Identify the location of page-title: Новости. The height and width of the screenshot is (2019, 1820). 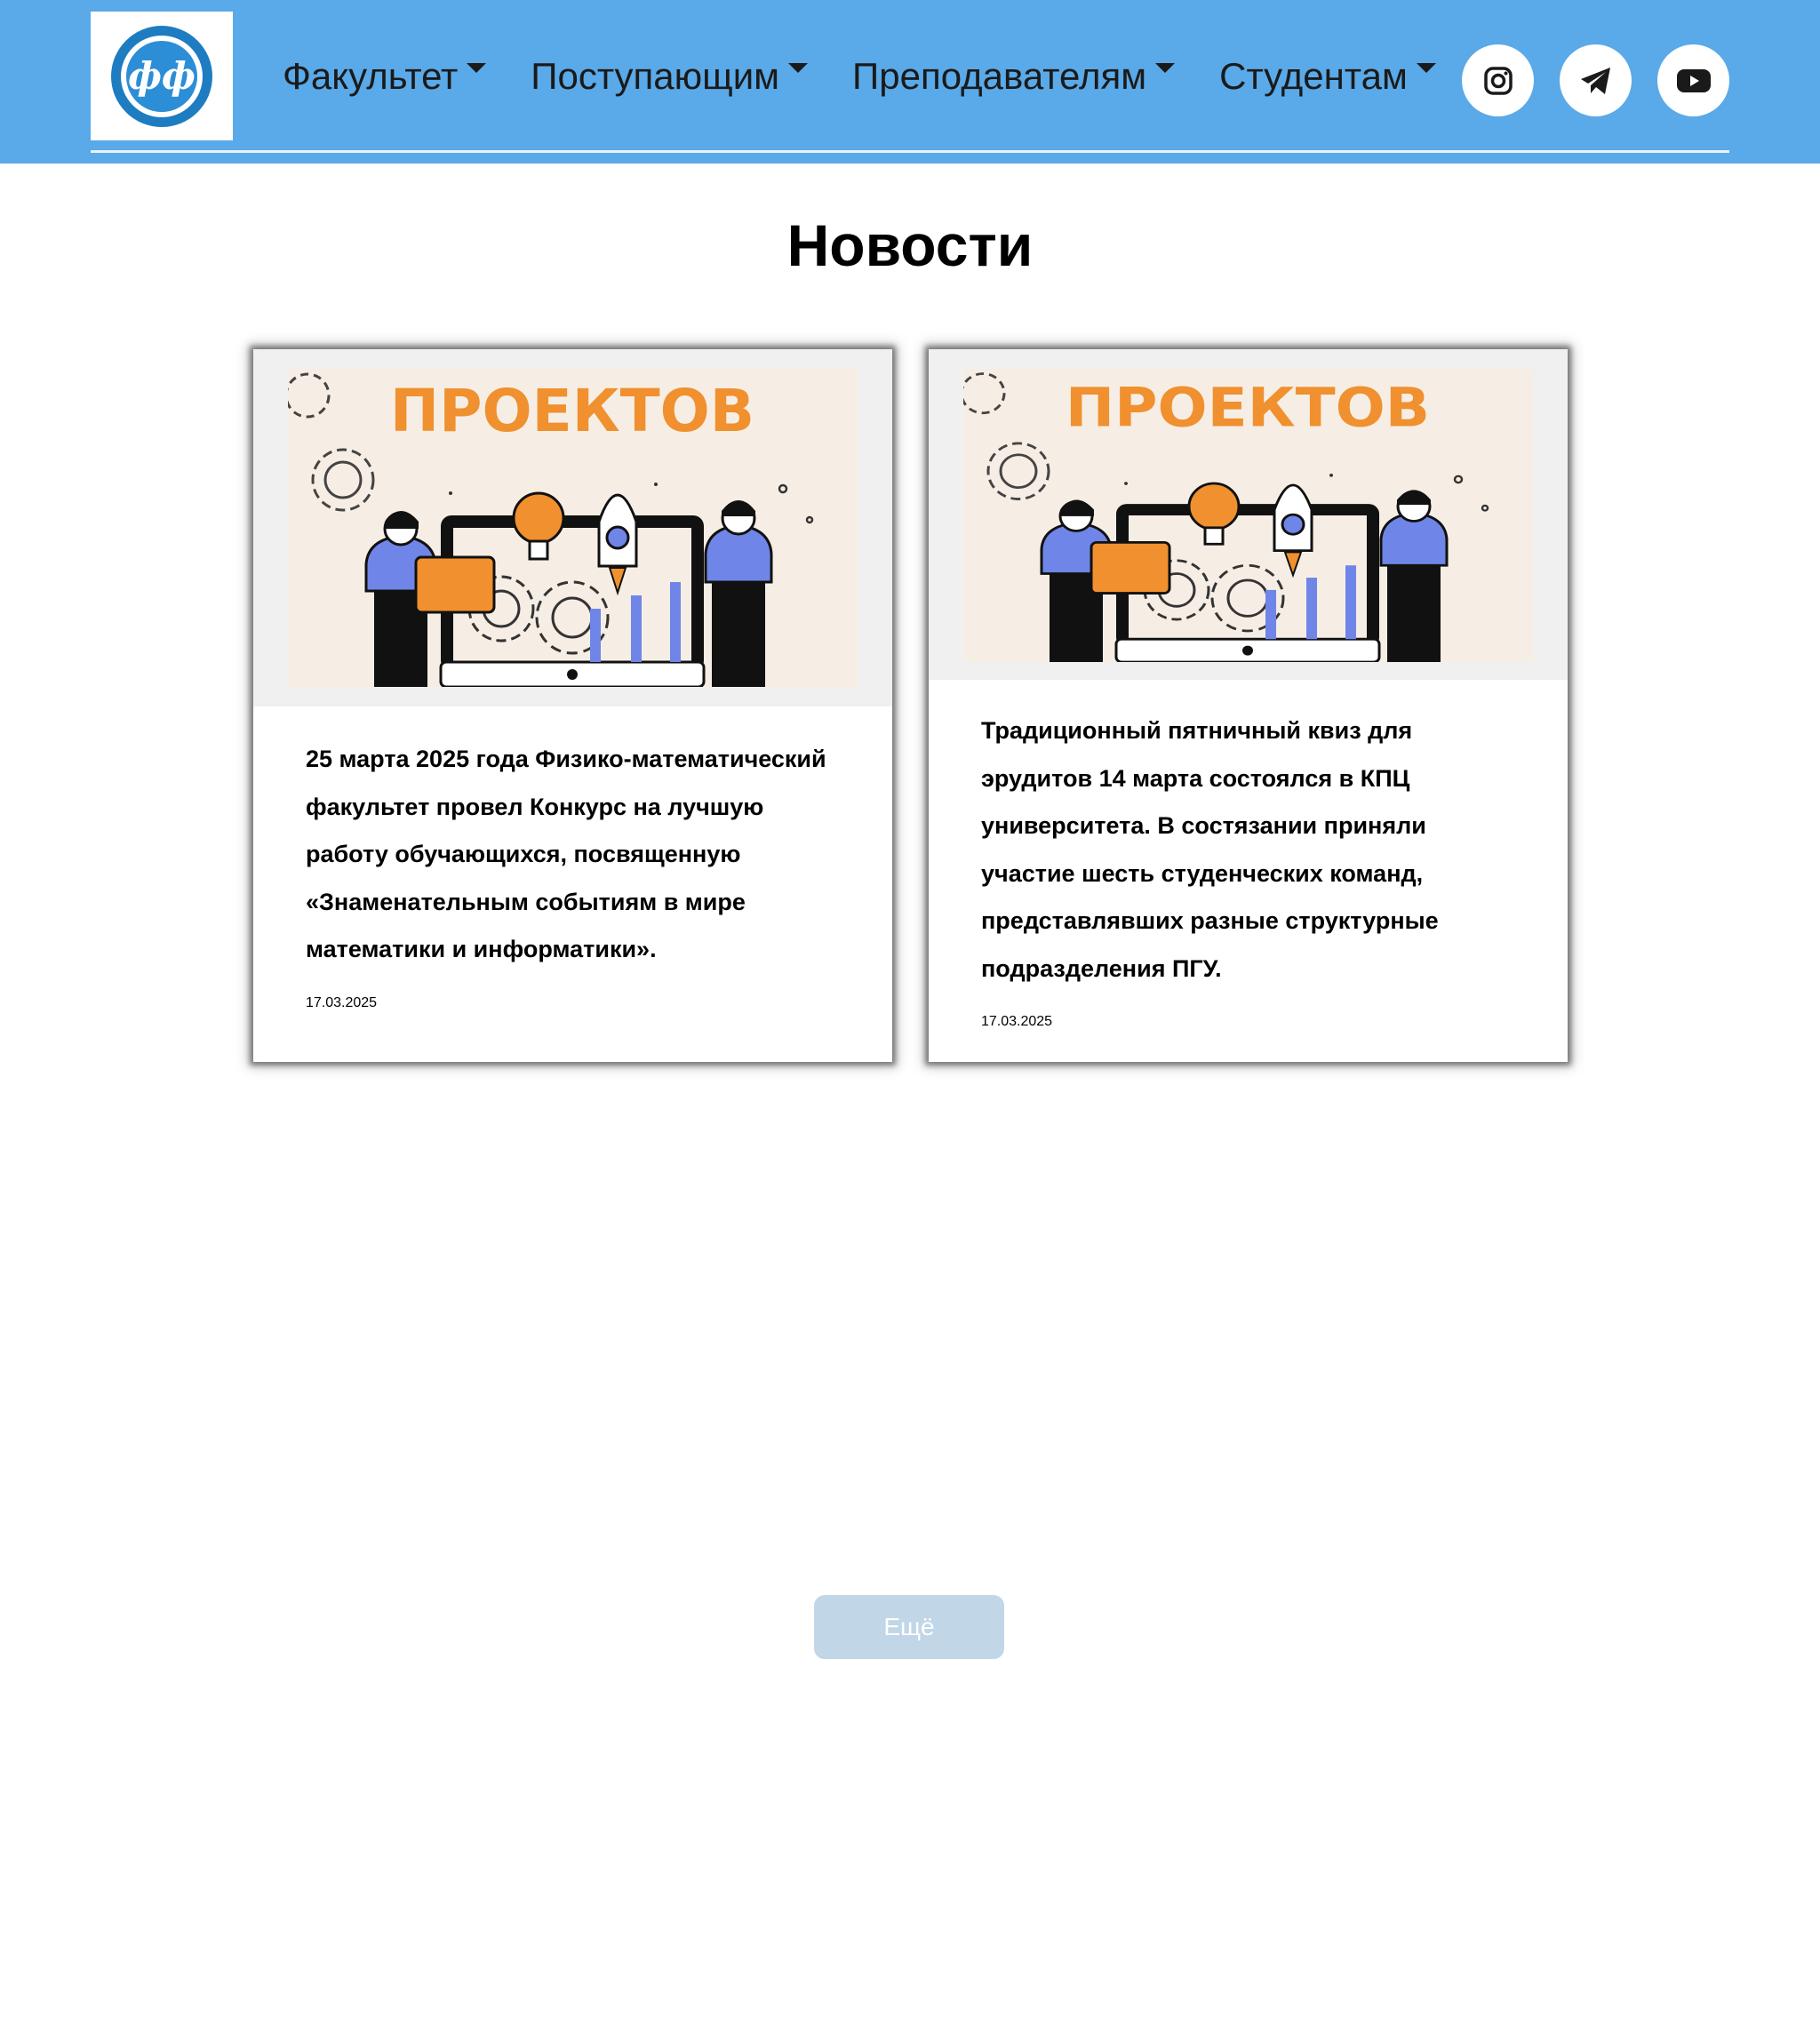
(910, 245).